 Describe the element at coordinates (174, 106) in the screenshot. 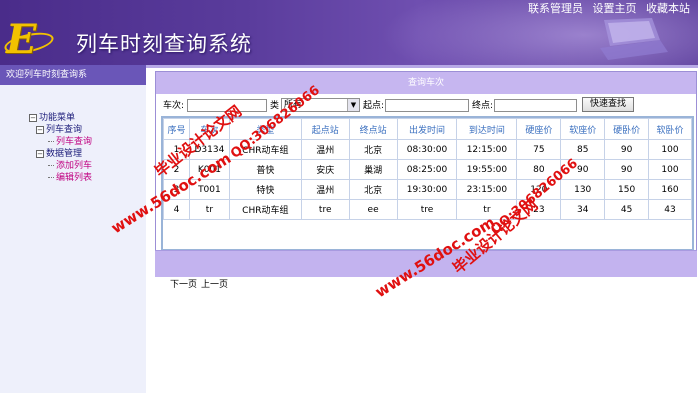

I see `train-number-label: 车次:` at that location.